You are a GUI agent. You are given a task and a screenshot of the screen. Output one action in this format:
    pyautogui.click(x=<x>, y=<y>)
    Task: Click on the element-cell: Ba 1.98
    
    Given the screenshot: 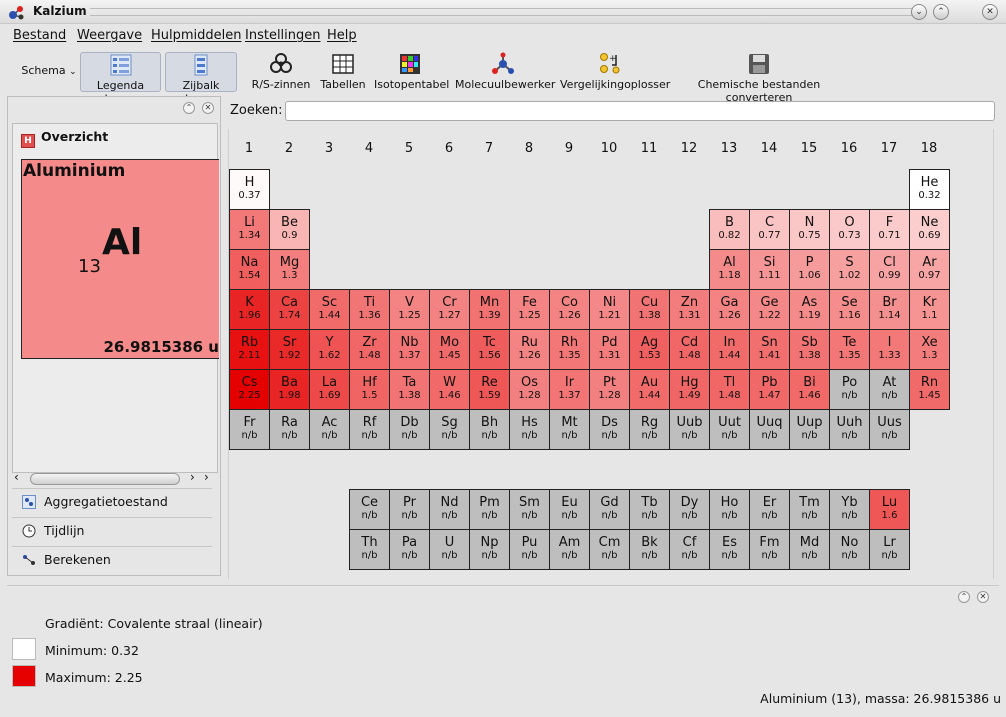 What is the action you would take?
    pyautogui.click(x=289, y=389)
    